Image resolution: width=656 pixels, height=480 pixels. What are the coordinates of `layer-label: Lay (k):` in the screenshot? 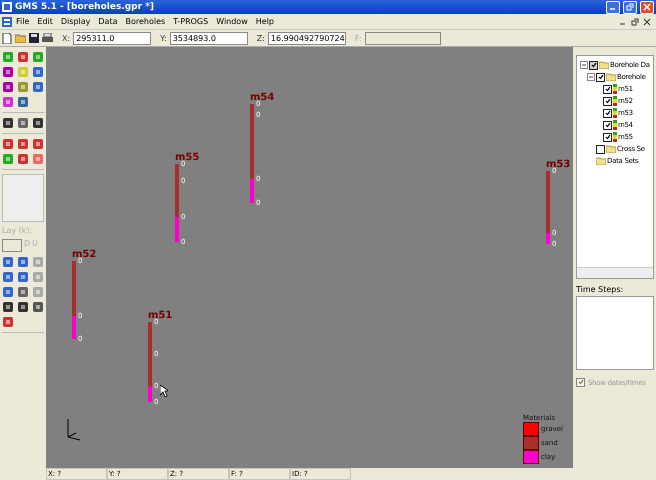 It's located at (18, 230).